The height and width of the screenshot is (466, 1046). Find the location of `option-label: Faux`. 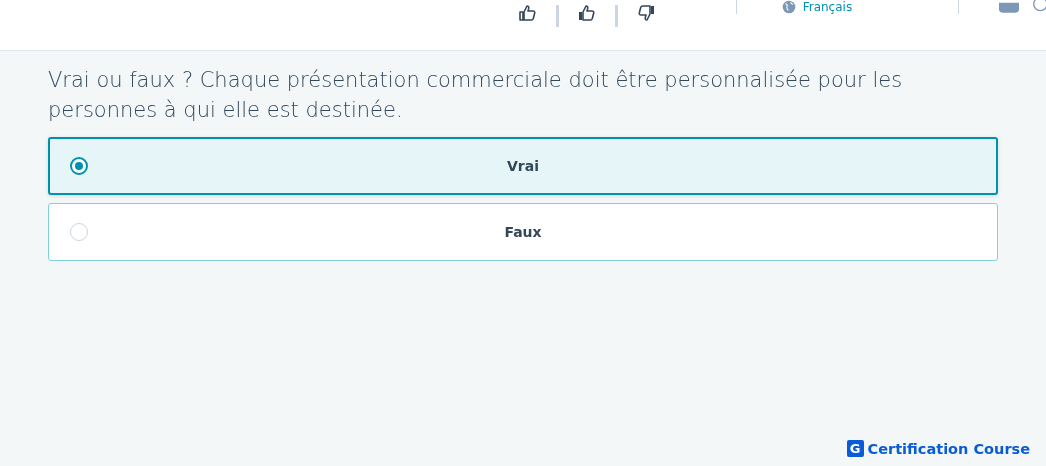

option-label: Faux is located at coordinates (523, 232).